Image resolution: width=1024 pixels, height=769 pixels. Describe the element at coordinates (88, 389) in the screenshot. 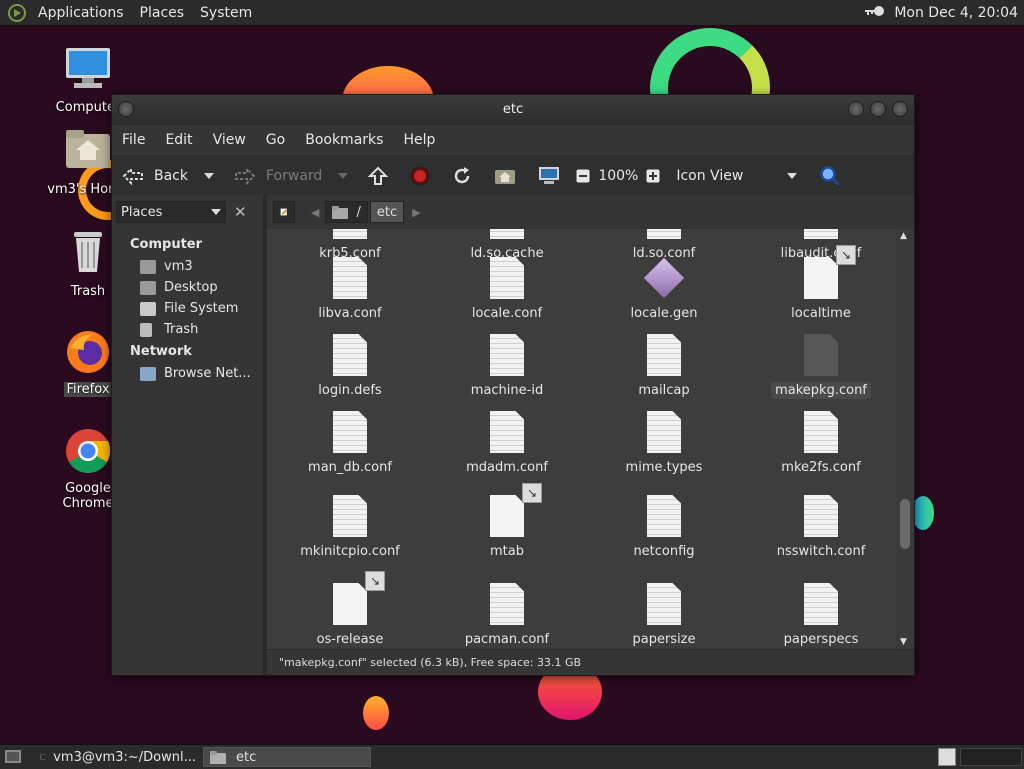

I see `desktop-icon-label: Firefox` at that location.